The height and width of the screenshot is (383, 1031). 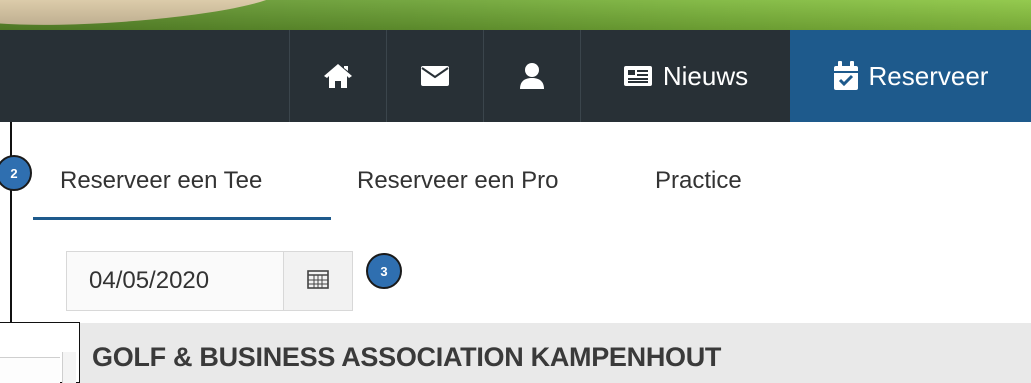 What do you see at coordinates (384, 271) in the screenshot?
I see `step-badge-3: 3` at bounding box center [384, 271].